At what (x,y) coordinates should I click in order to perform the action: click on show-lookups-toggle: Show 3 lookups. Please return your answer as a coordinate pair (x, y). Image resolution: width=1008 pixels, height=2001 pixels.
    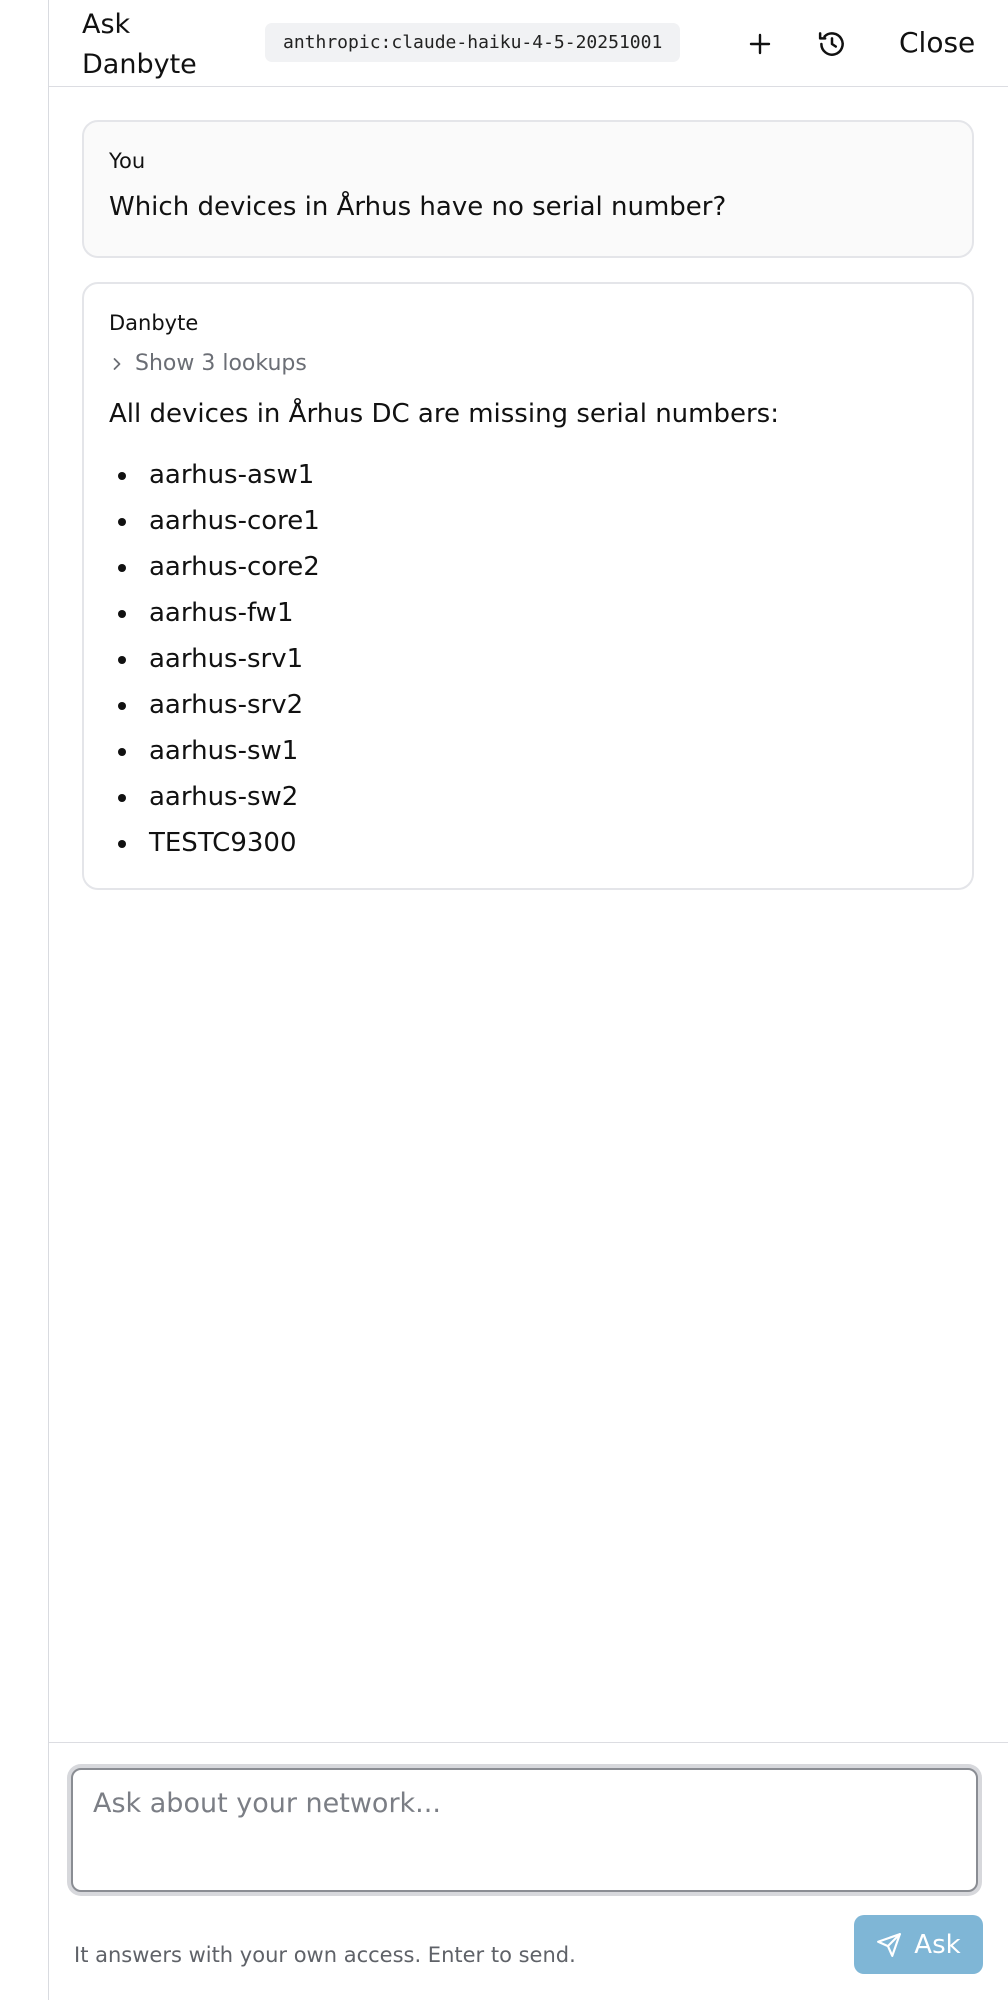
    Looking at the image, I should click on (208, 363).